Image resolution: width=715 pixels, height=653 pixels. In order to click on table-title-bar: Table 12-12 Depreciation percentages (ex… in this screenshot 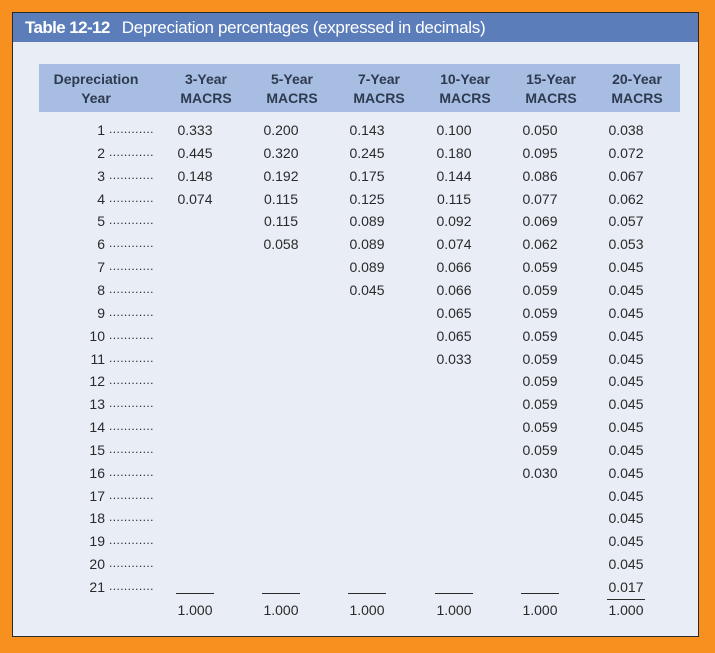, I will do `click(355, 27)`.